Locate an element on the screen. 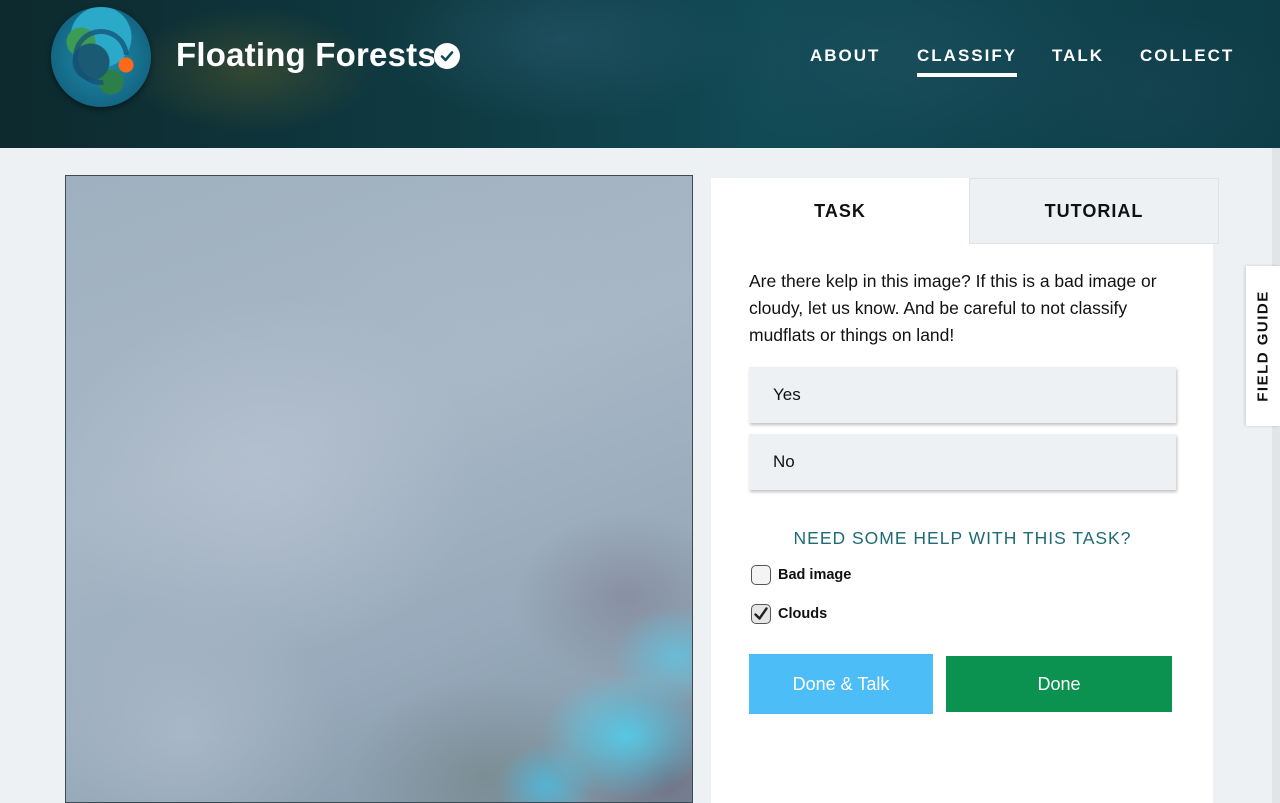  help-link: NEED SOME HELP WITH THIS TASK? is located at coordinates (962, 538).